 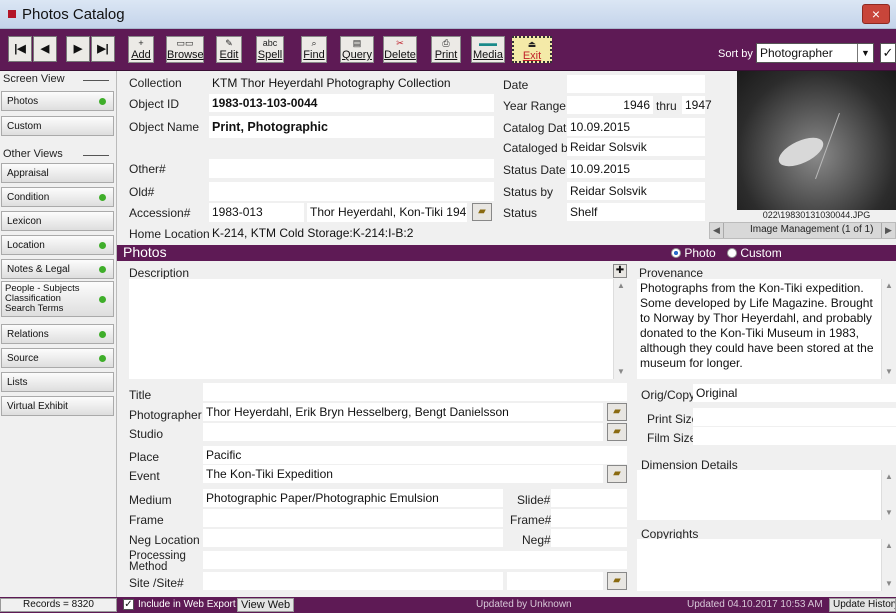 I want to click on neg-location-label: Neg Location, so click(x=164, y=540).